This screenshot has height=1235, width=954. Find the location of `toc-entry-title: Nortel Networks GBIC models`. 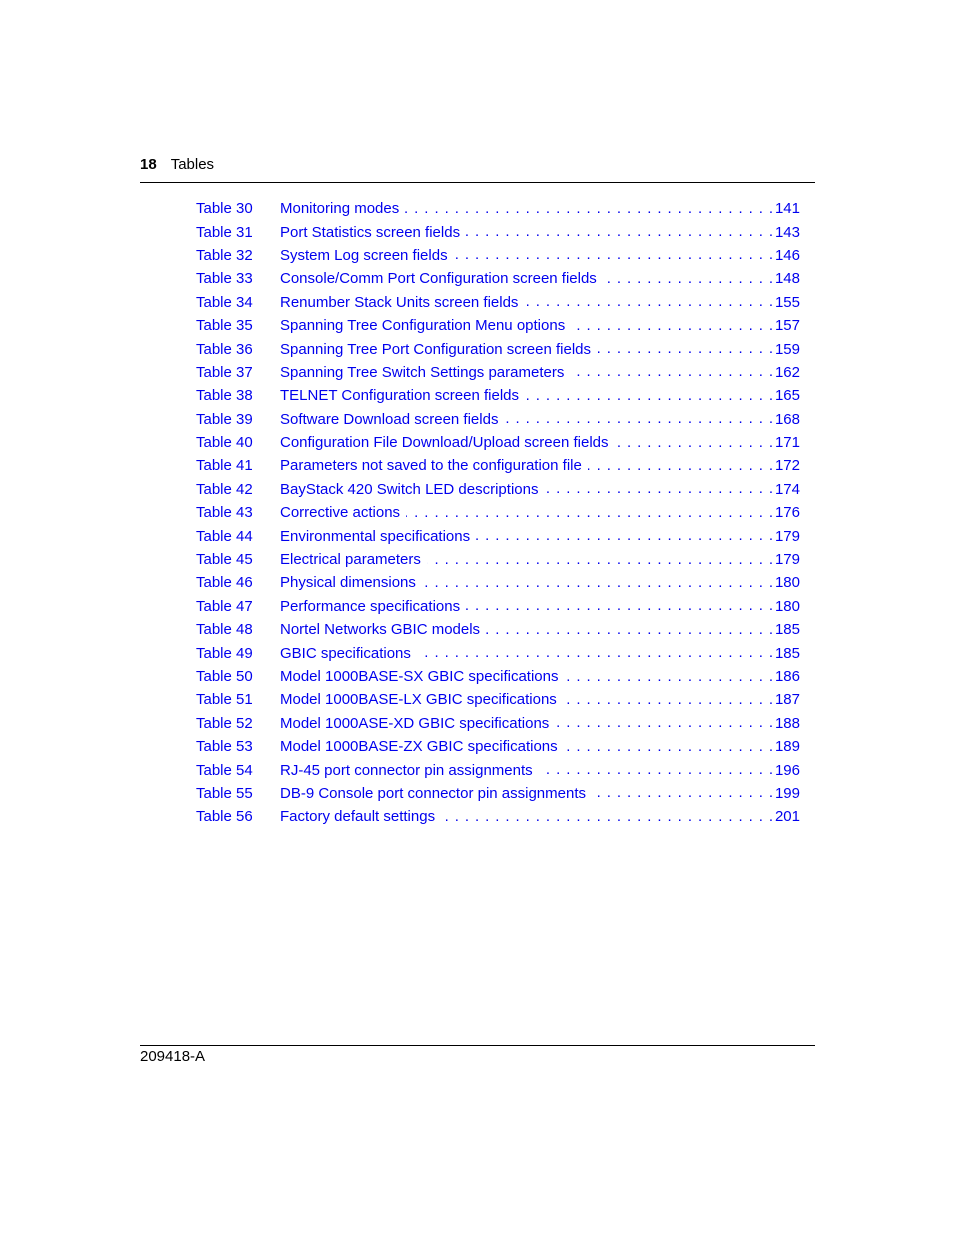

toc-entry-title: Nortel Networks GBIC models is located at coordinates (383, 630).